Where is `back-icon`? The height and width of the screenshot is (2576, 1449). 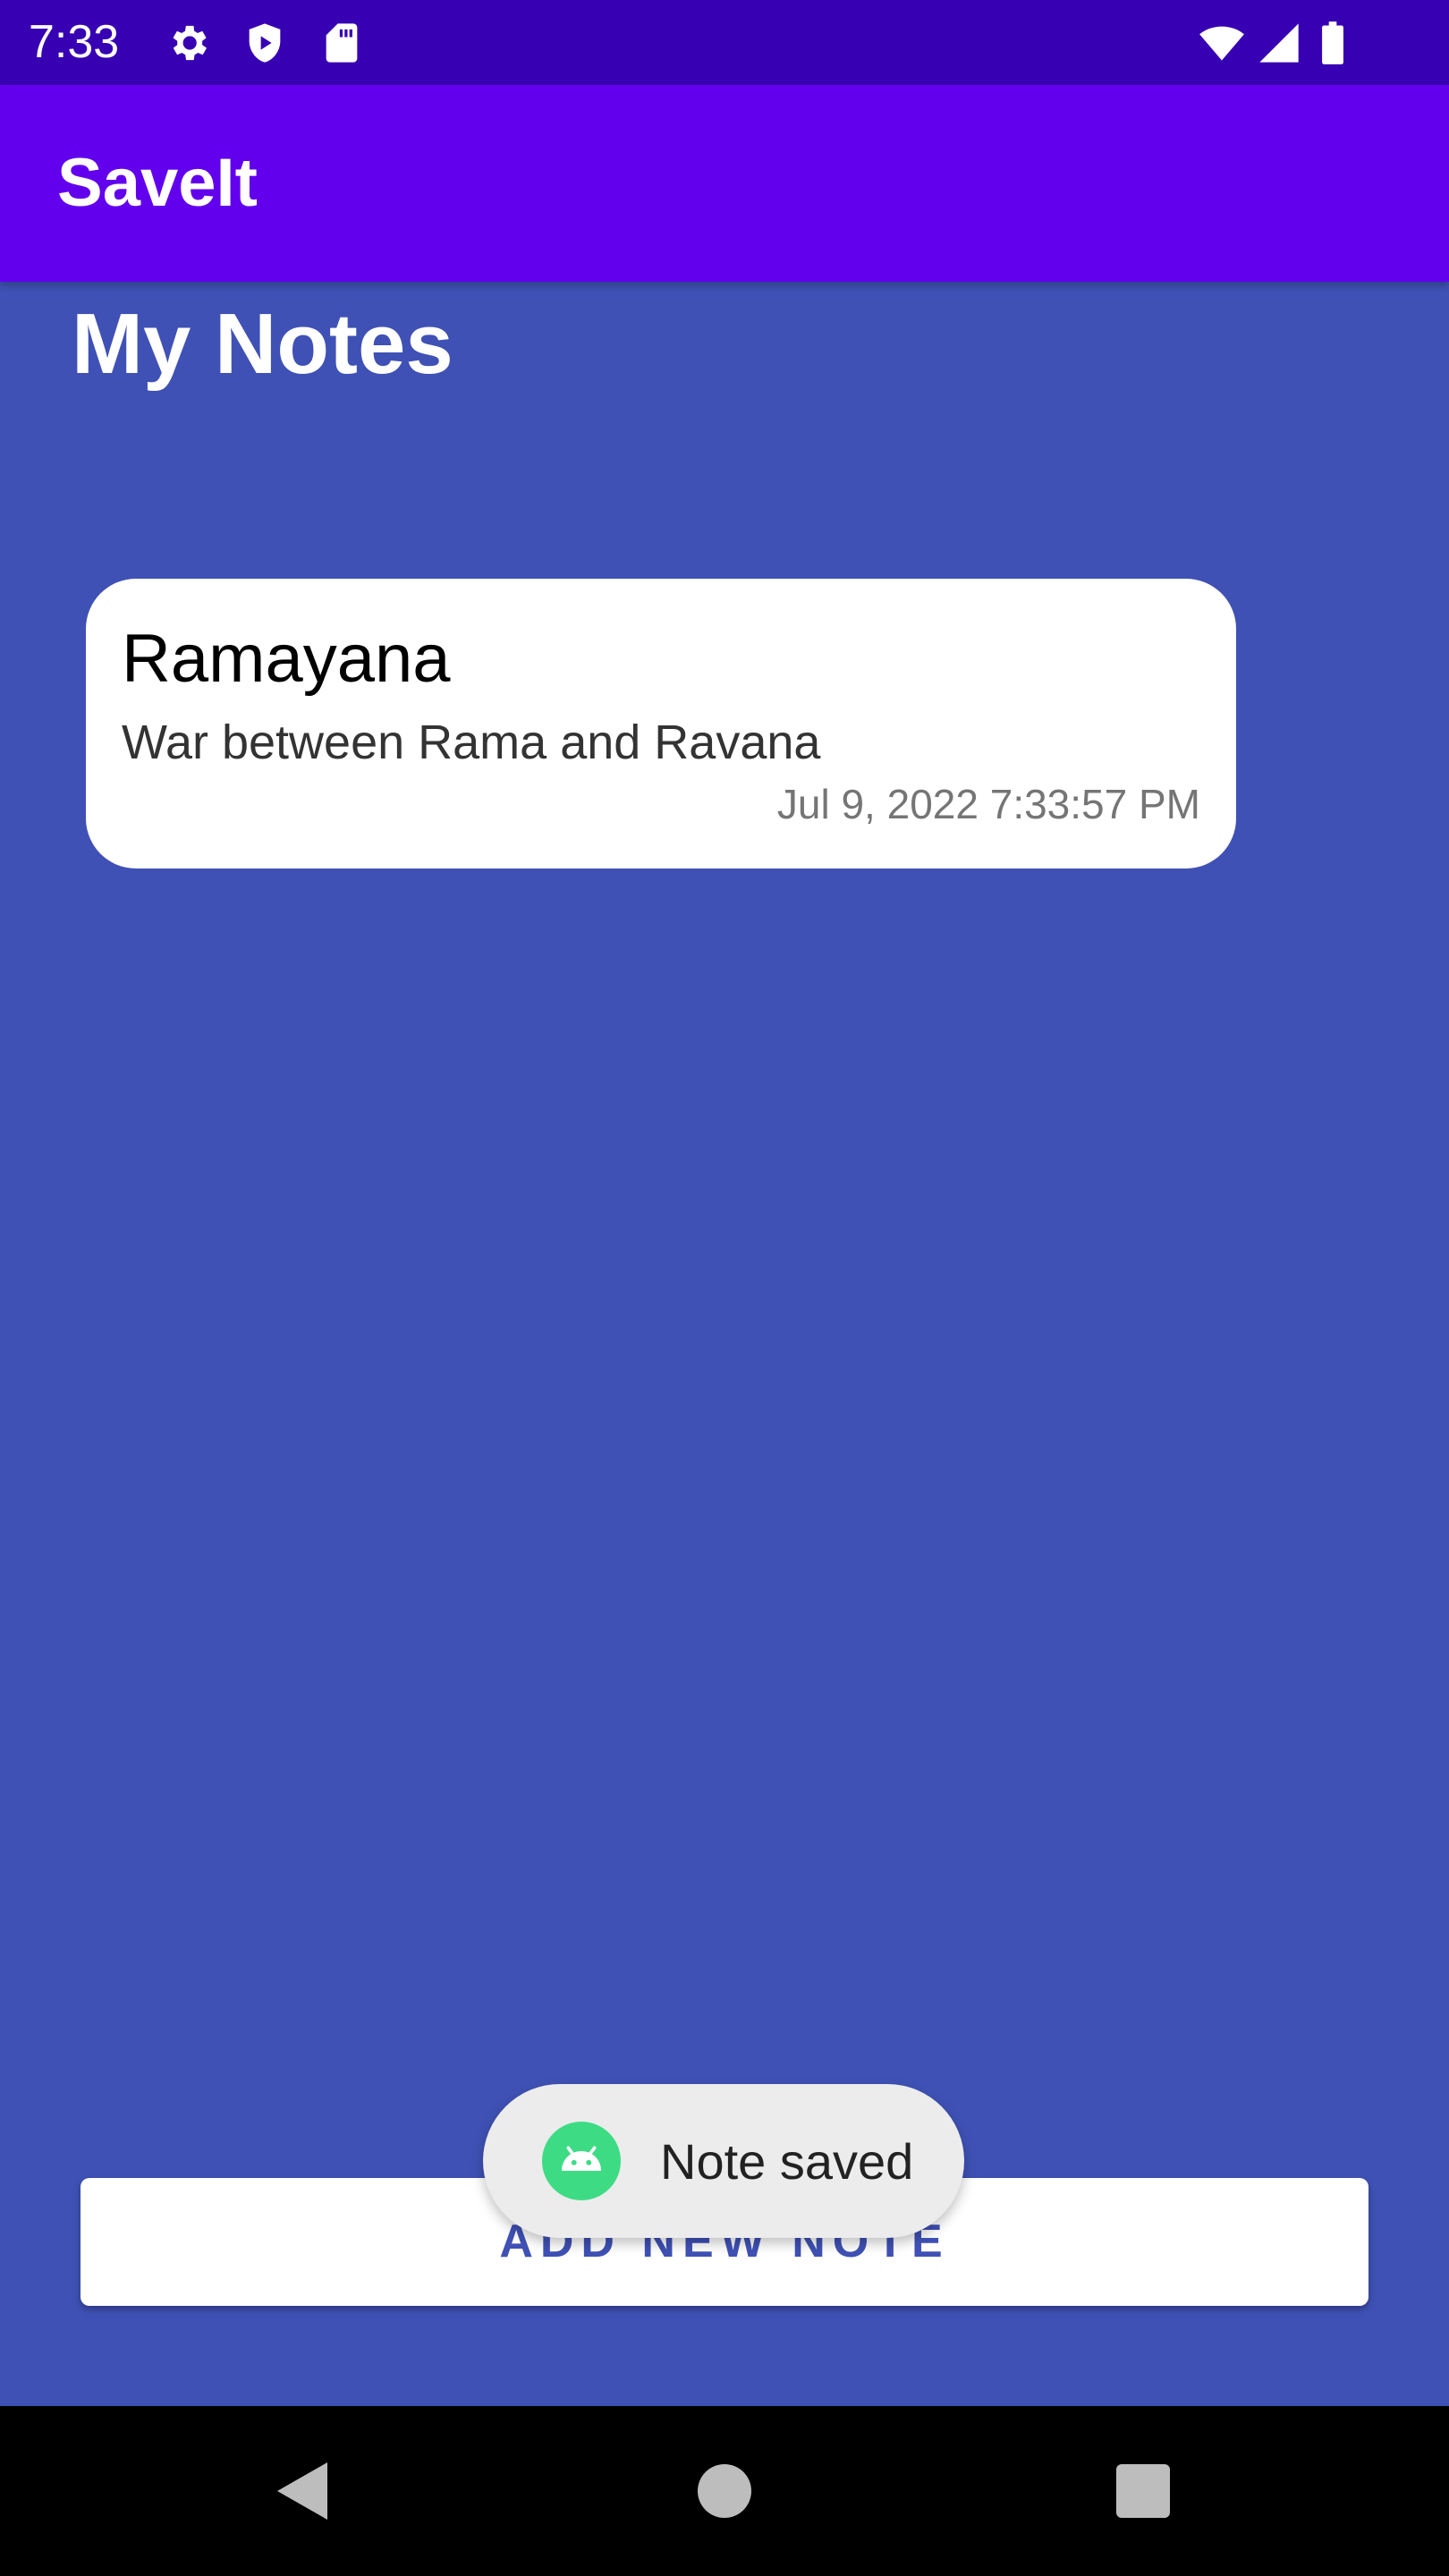 back-icon is located at coordinates (302, 2491).